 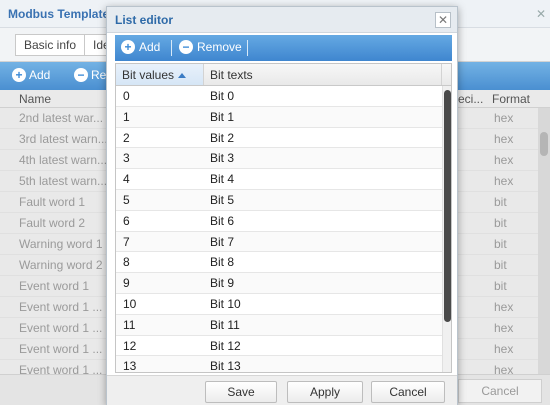 I want to click on bit-value-cell: 5, so click(x=126, y=200).